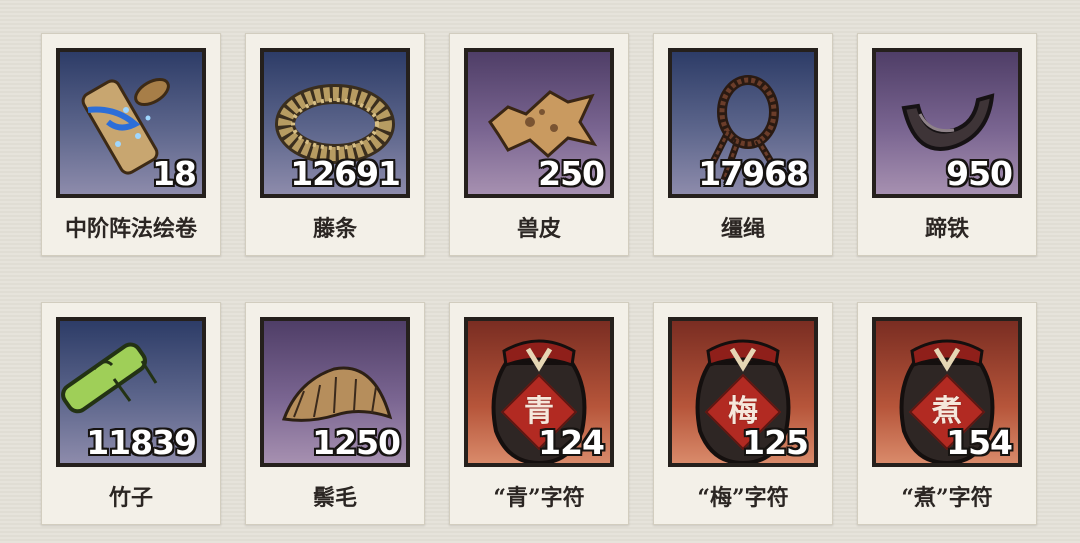  What do you see at coordinates (345, 173) in the screenshot?
I see `item-count: 12691` at bounding box center [345, 173].